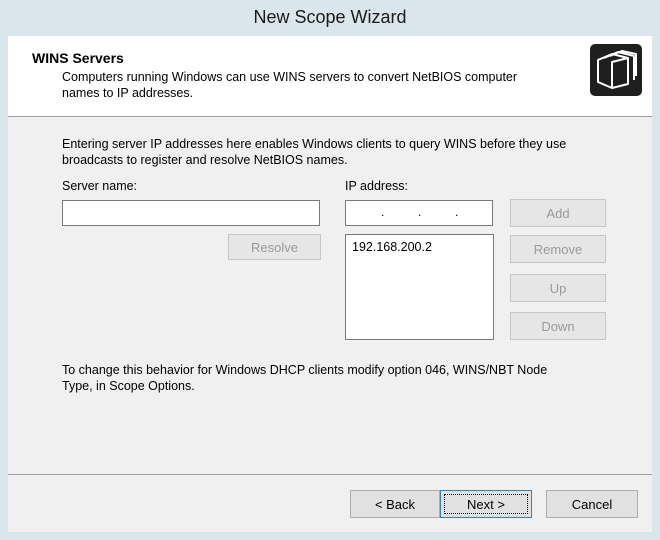 The image size is (660, 540). I want to click on window-title: New Scope Wizard, so click(330, 17).